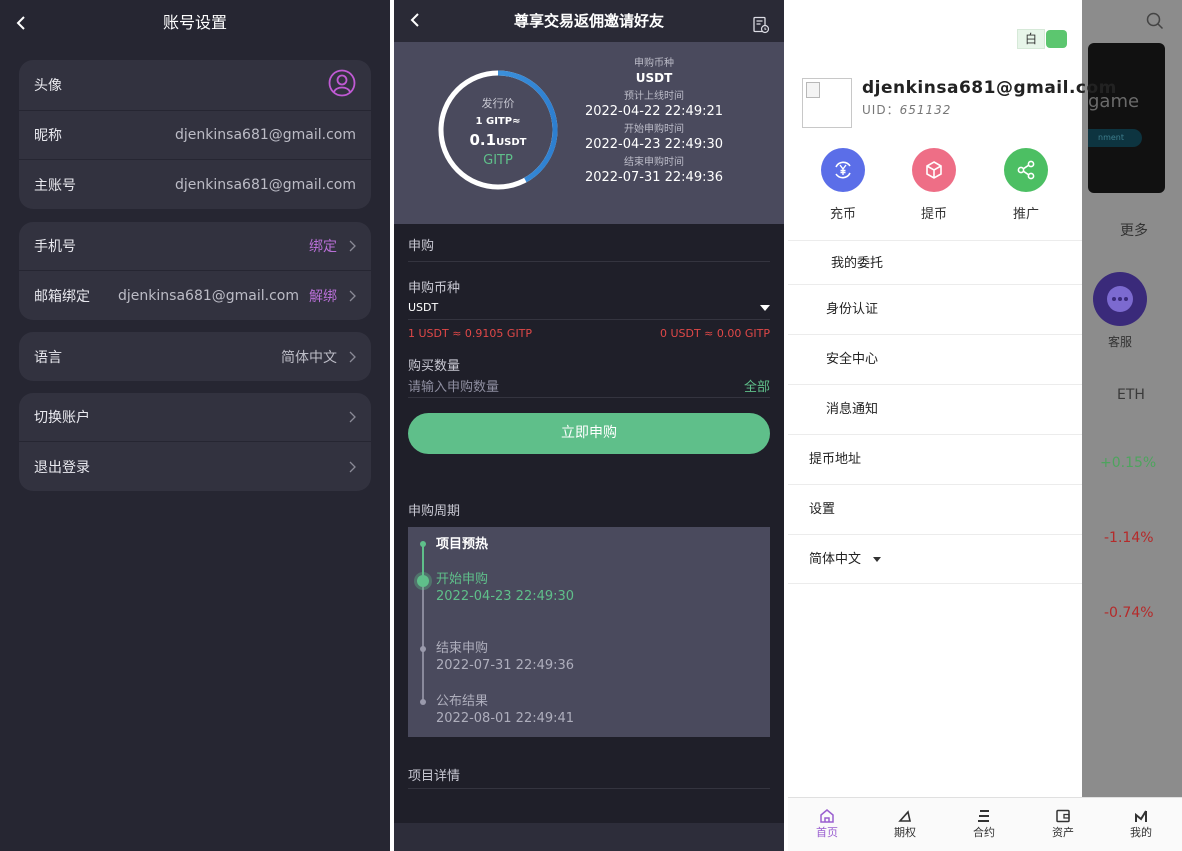  Describe the element at coordinates (1031, 39) in the screenshot. I see `theme-label: 白` at that location.